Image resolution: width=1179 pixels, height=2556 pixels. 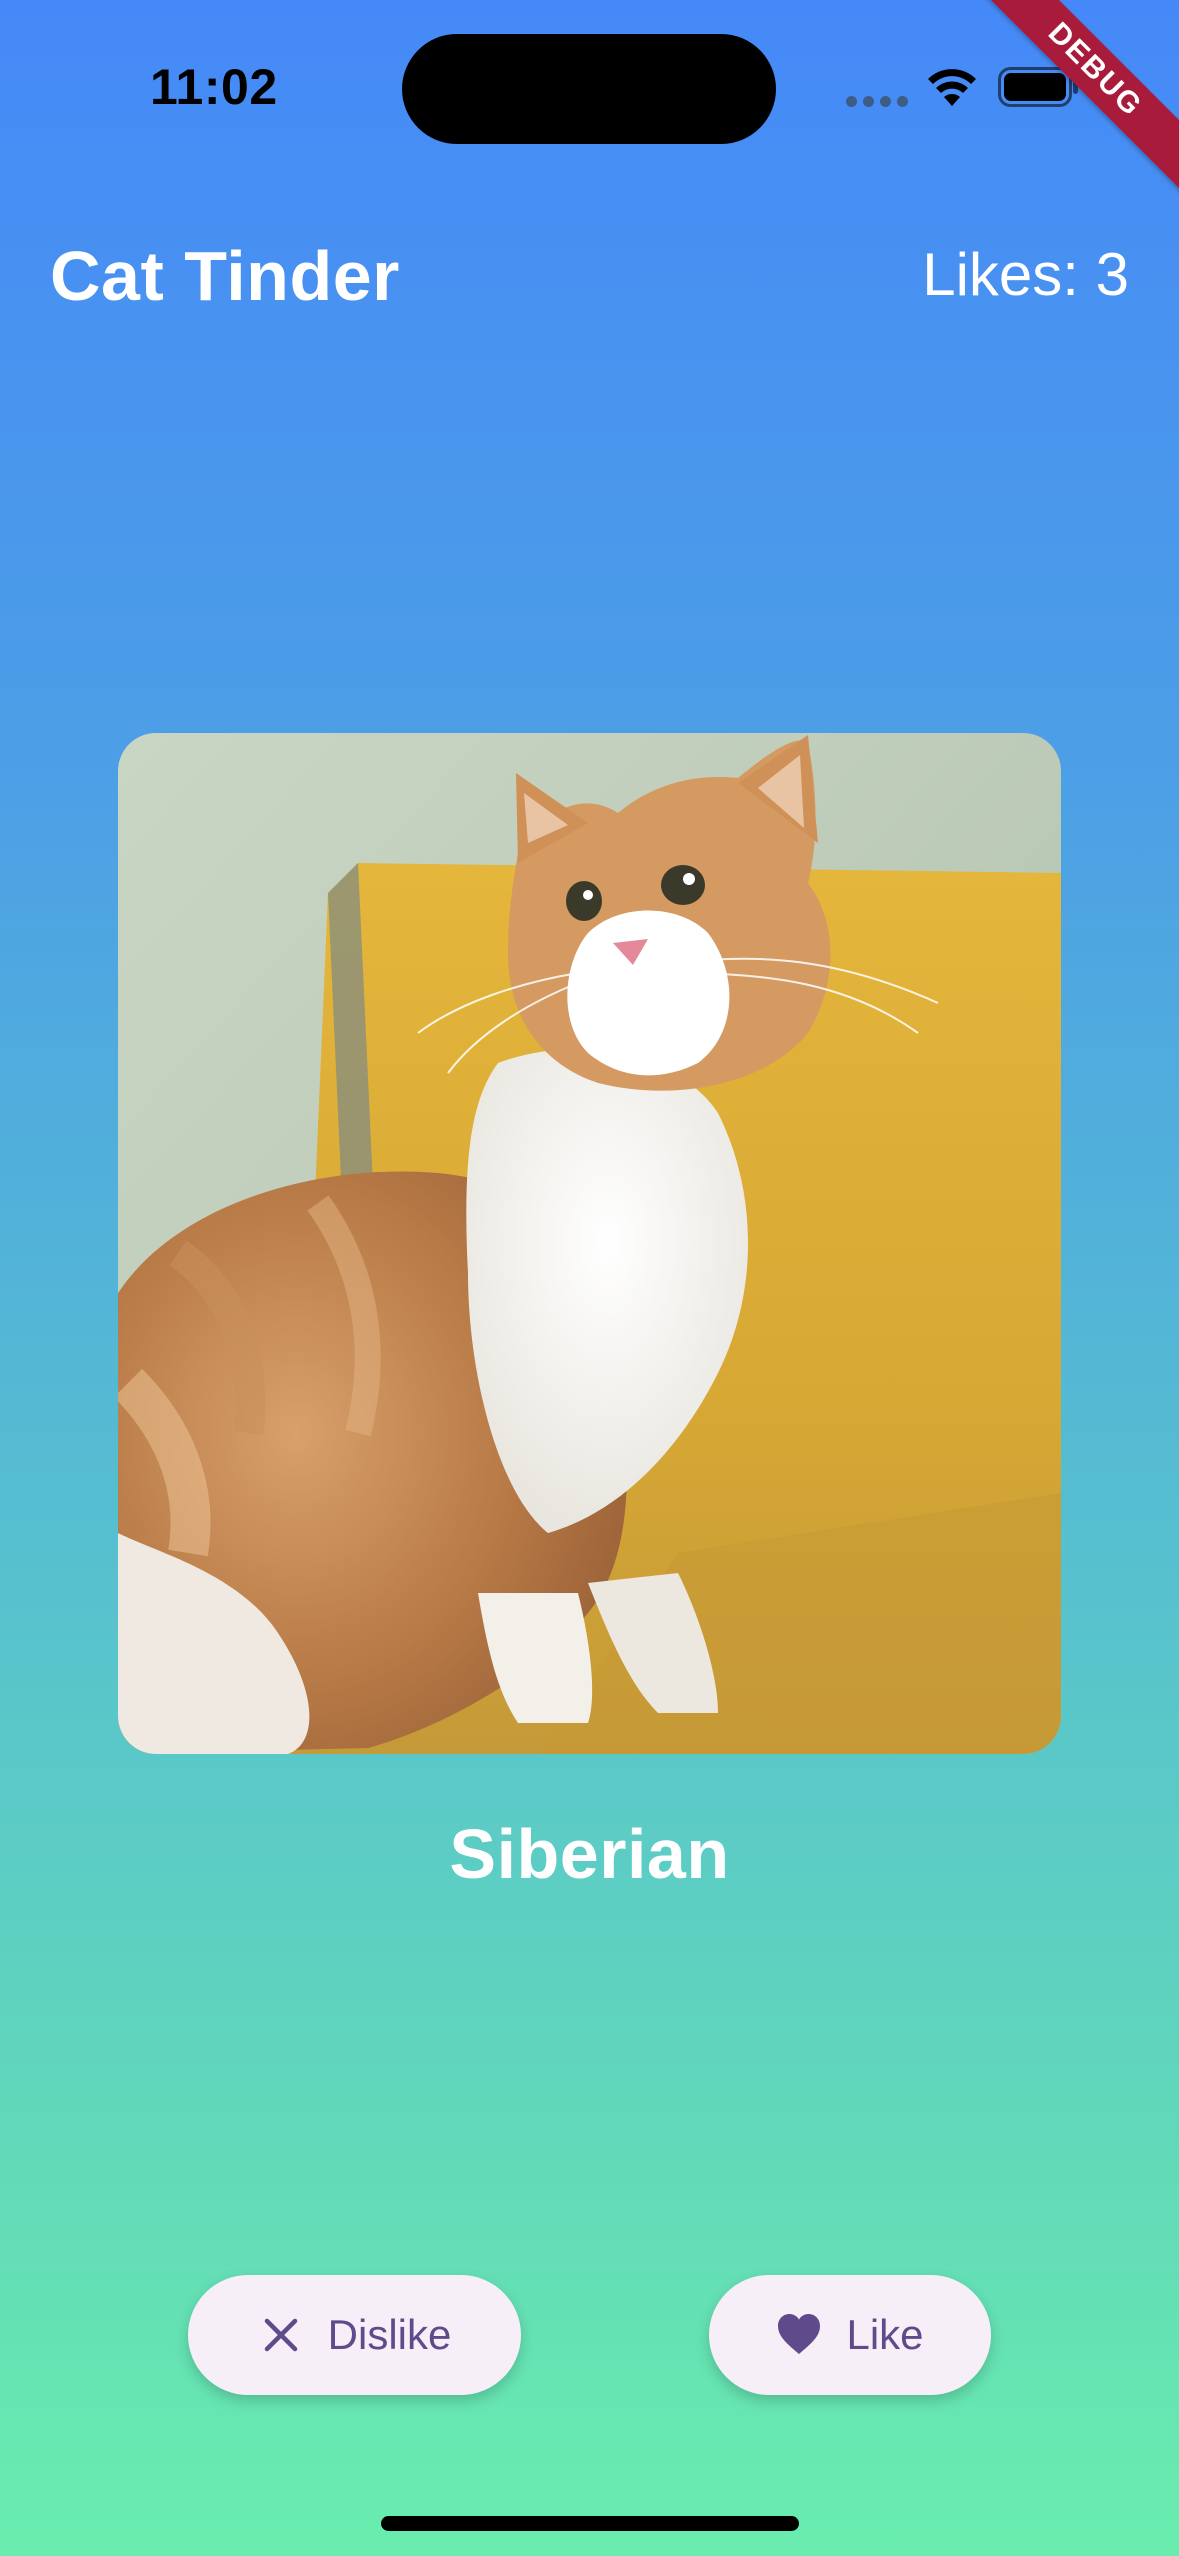 What do you see at coordinates (590, 2523) in the screenshot?
I see `home-indicator` at bounding box center [590, 2523].